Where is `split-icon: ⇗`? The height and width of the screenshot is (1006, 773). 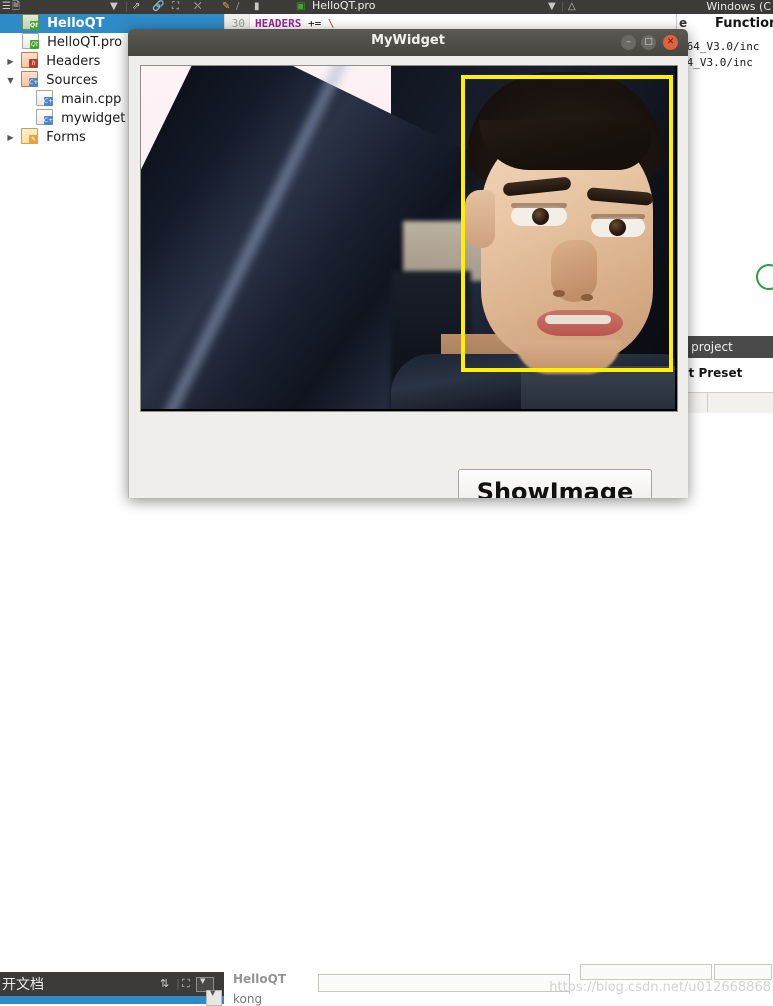
split-icon: ⇗ is located at coordinates (136, 7).